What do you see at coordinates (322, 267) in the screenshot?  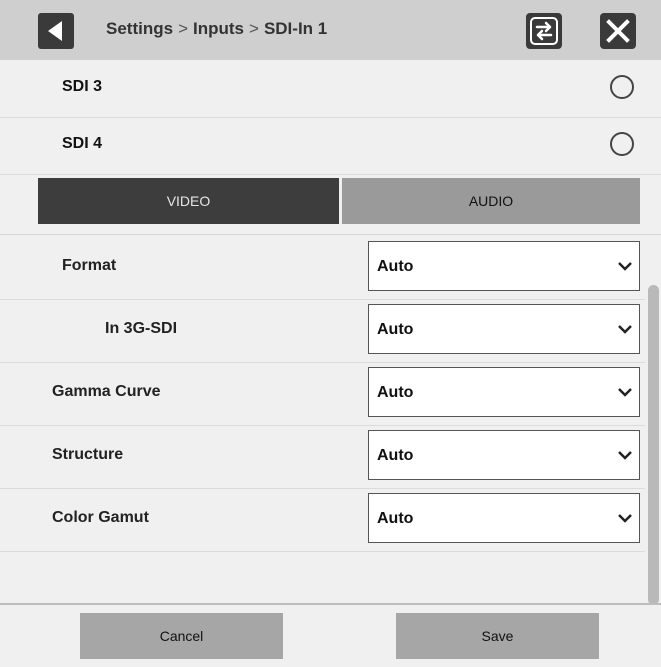 I see `setting-row-format: Format Auto` at bounding box center [322, 267].